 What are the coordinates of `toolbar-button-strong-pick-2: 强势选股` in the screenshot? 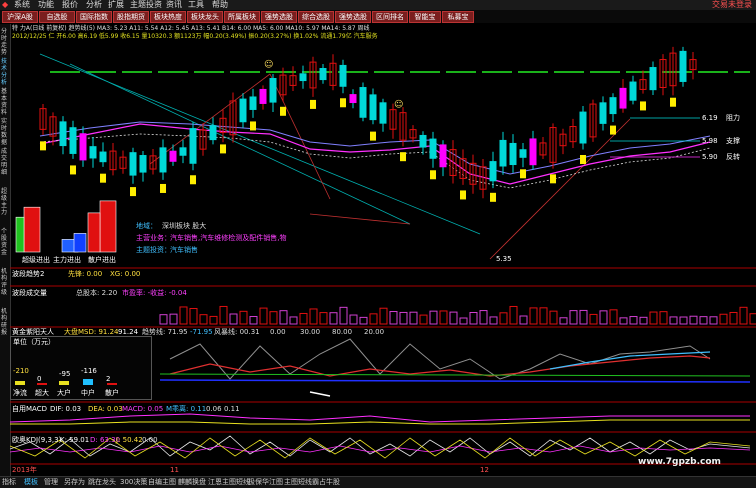 It's located at (353, 17).